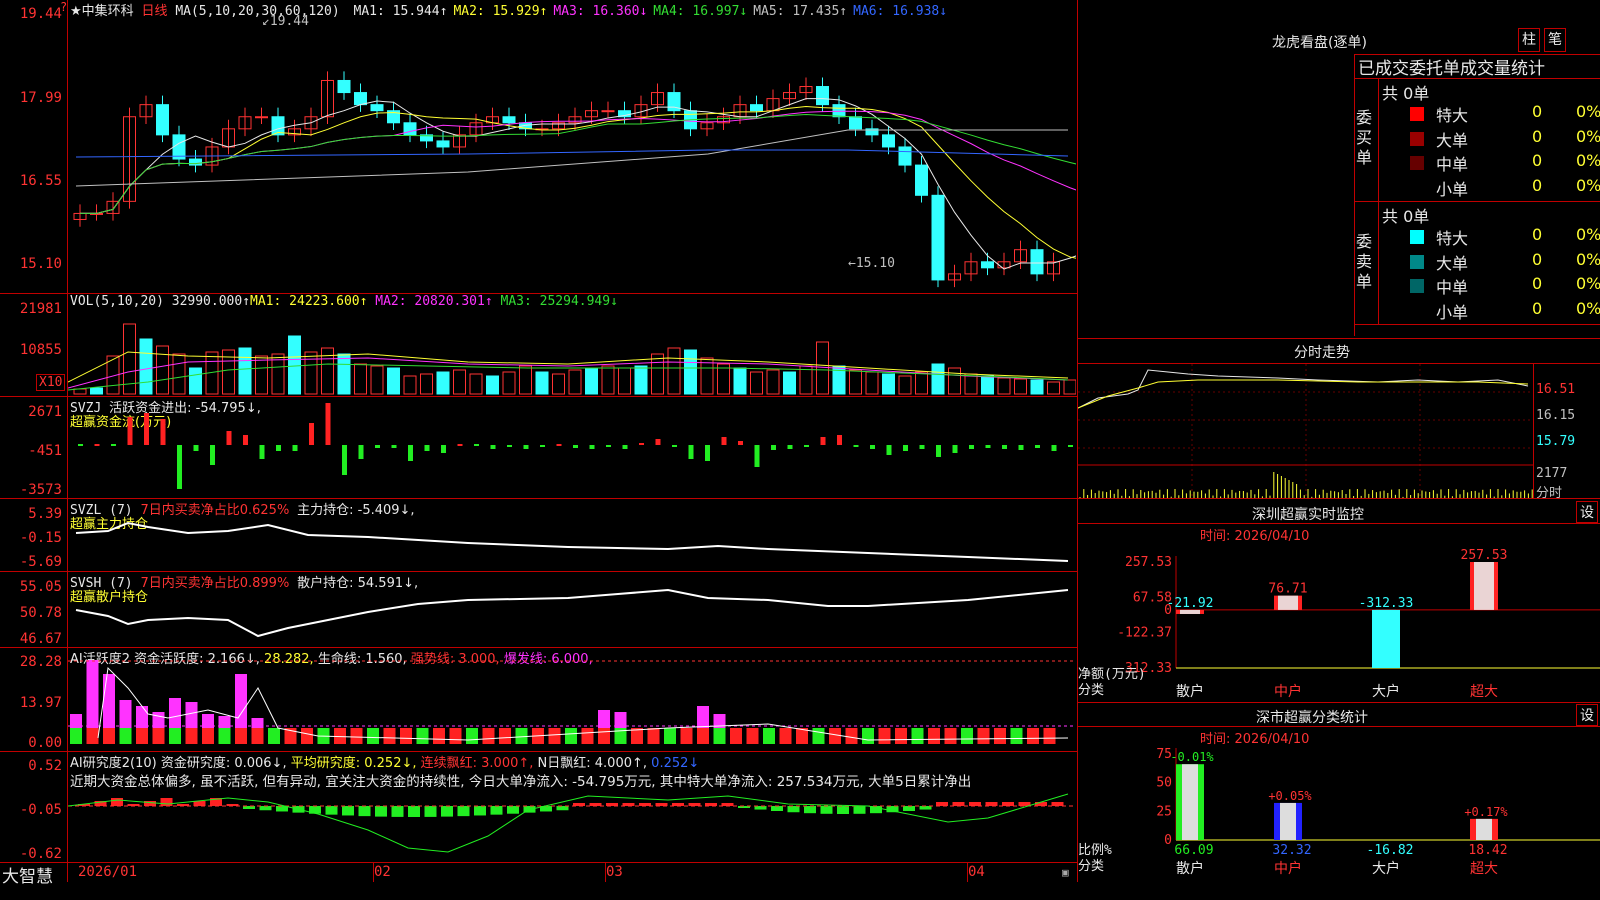 The height and width of the screenshot is (900, 1600). What do you see at coordinates (1505, 188) in the screenshot?
I see `buy-row-3: 小单 0 0%` at bounding box center [1505, 188].